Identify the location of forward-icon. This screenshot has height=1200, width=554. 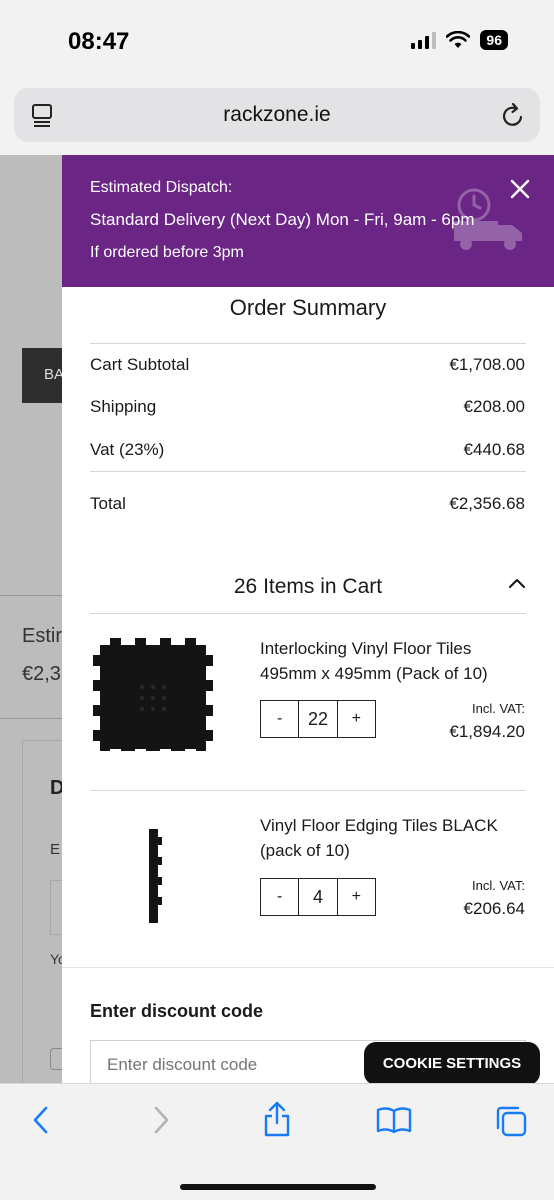
(161, 1120).